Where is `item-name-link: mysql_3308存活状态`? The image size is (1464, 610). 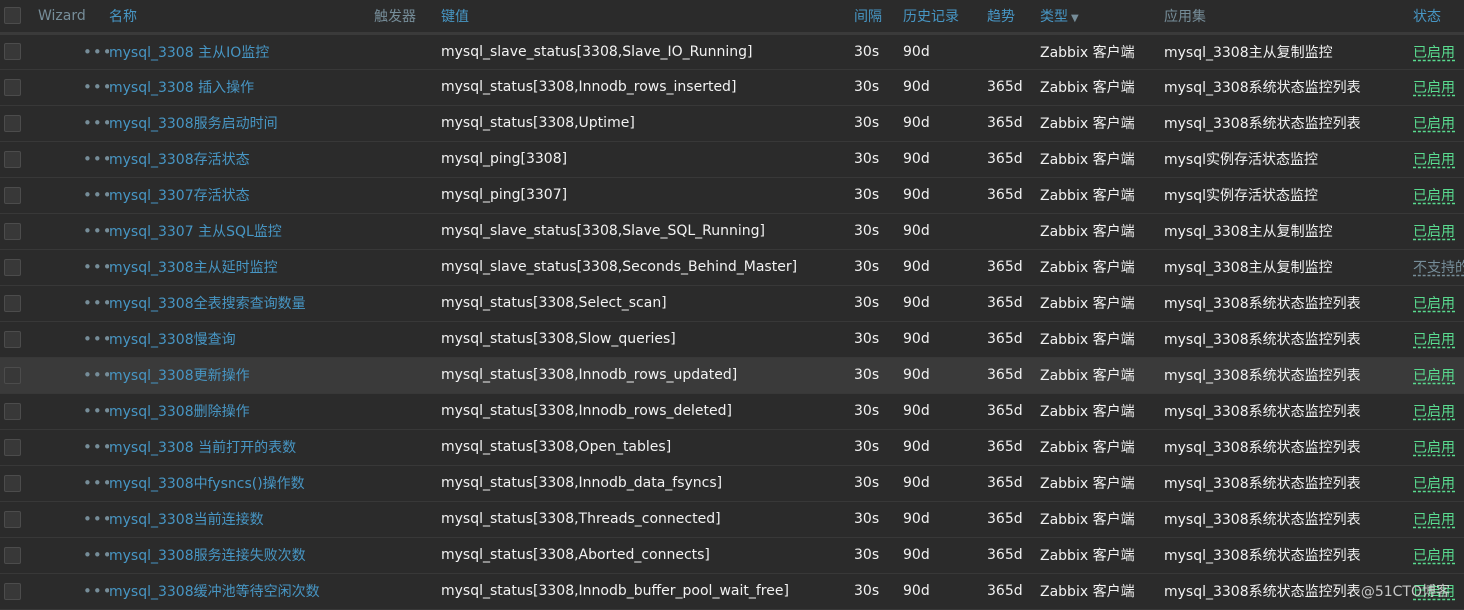
item-name-link: mysql_3308存活状态 is located at coordinates (179, 160).